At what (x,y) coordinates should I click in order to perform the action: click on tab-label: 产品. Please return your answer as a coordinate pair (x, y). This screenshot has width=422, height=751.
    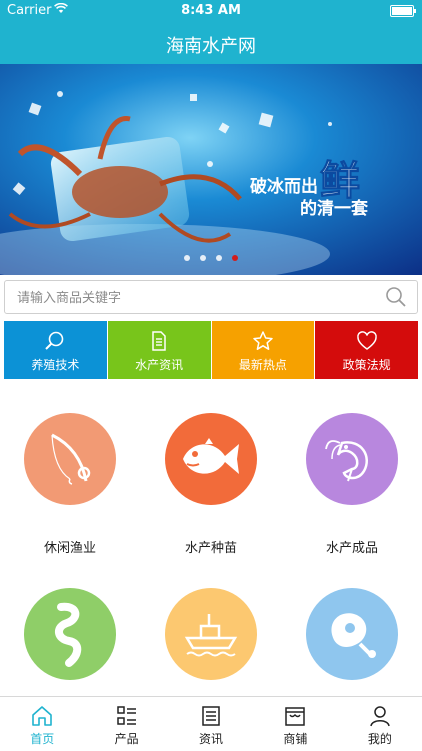
    Looking at the image, I should click on (126, 739).